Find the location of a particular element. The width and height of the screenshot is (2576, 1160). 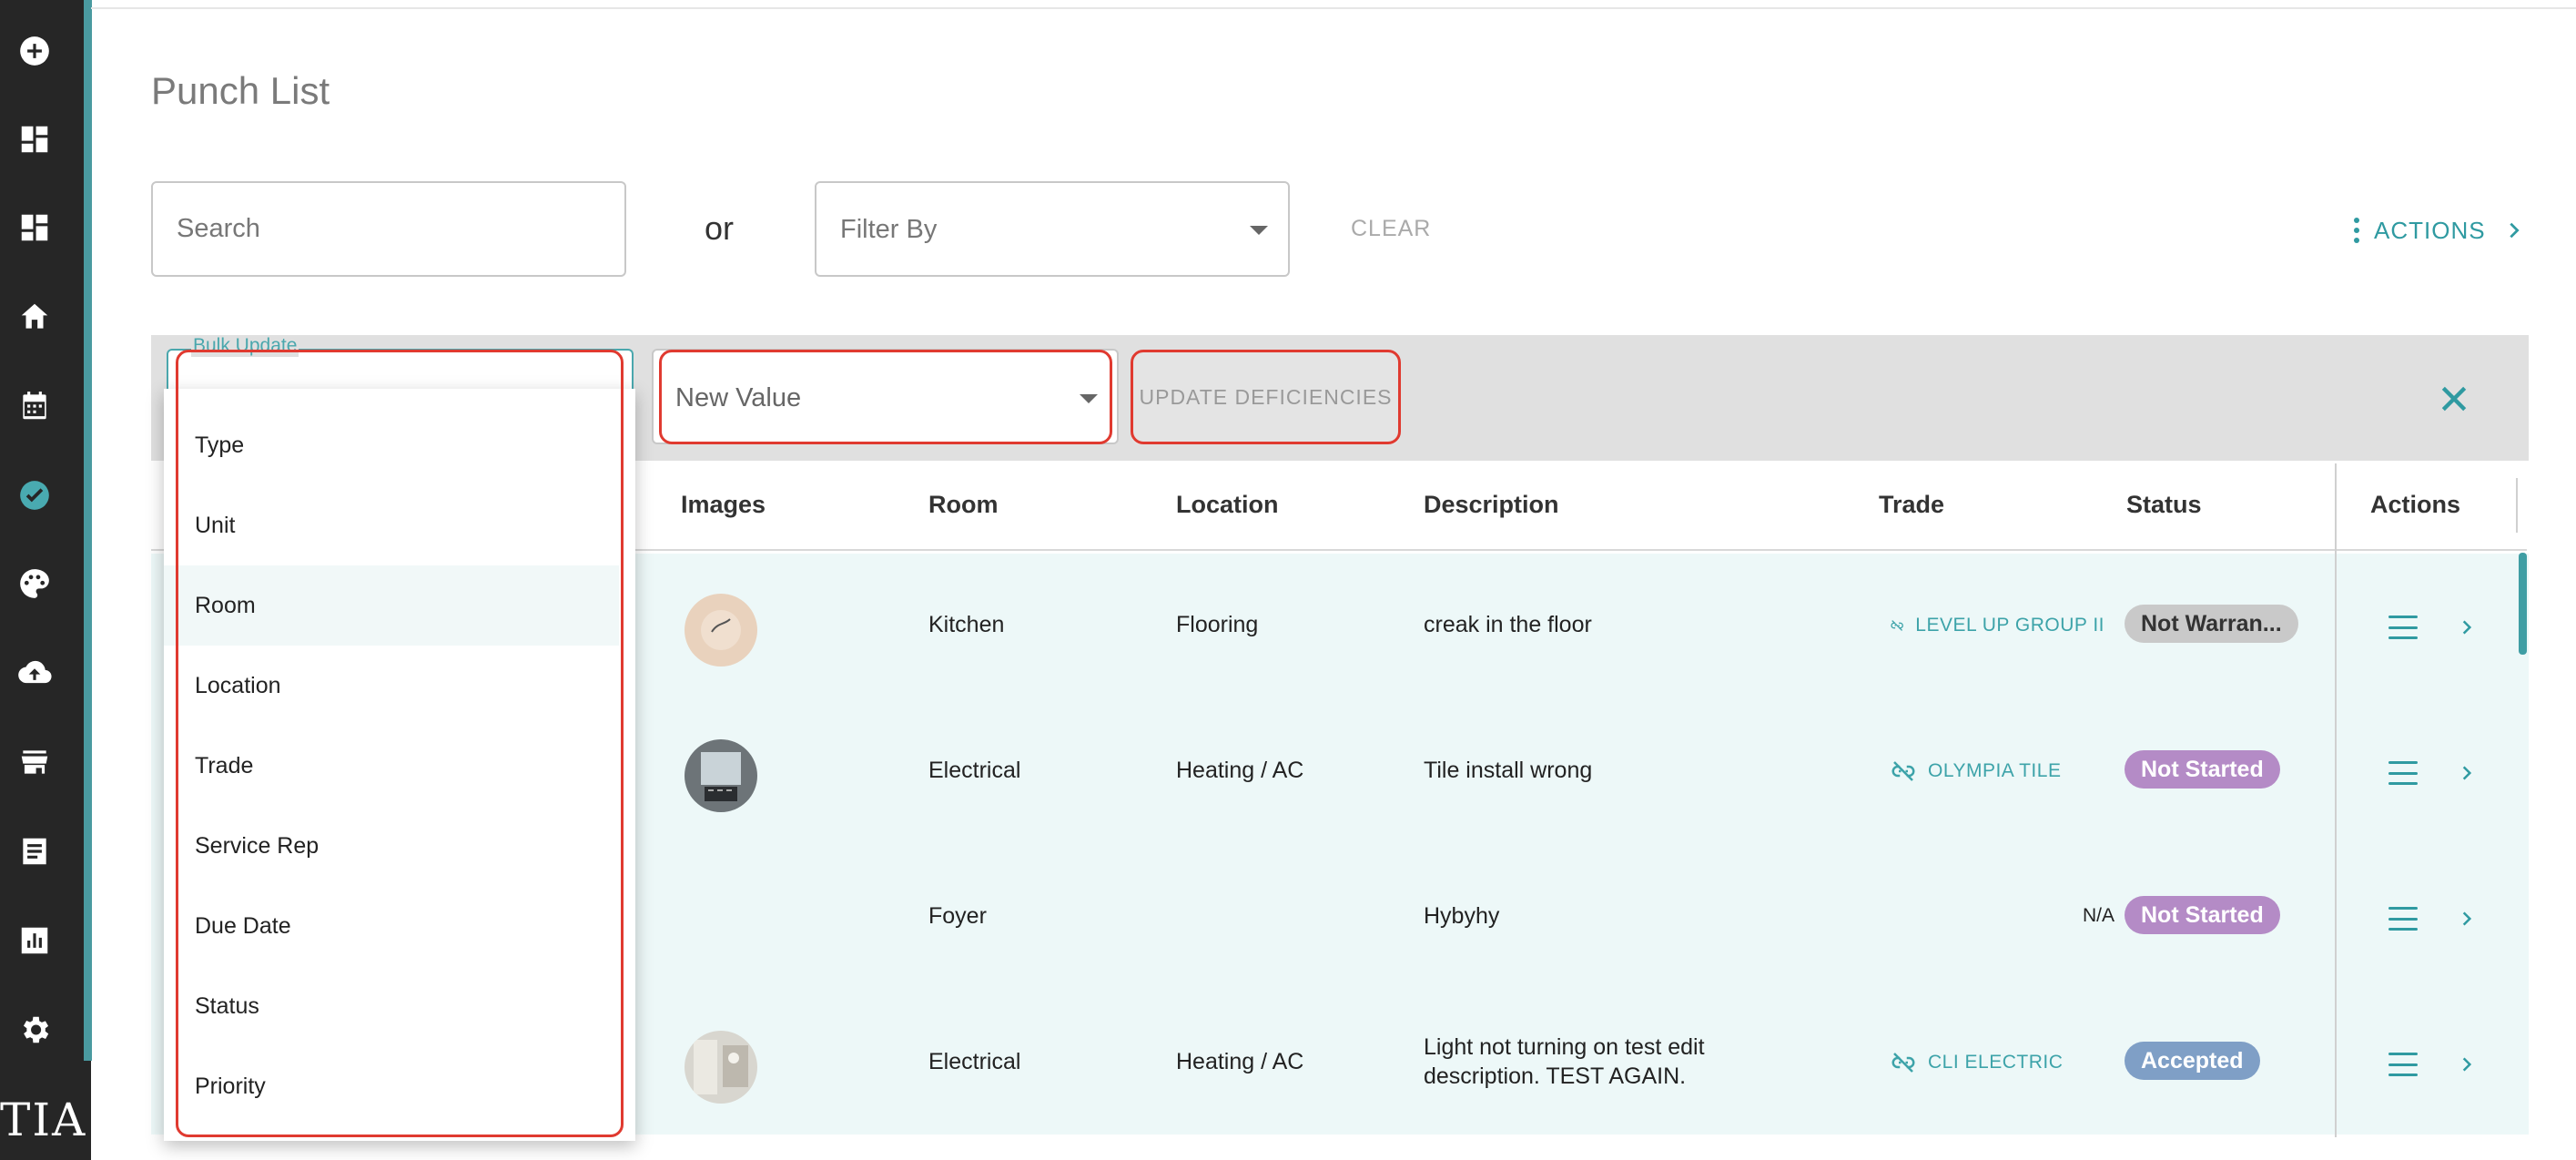

trade-link: LEVEL UP GROUP II is located at coordinates (1997, 625).